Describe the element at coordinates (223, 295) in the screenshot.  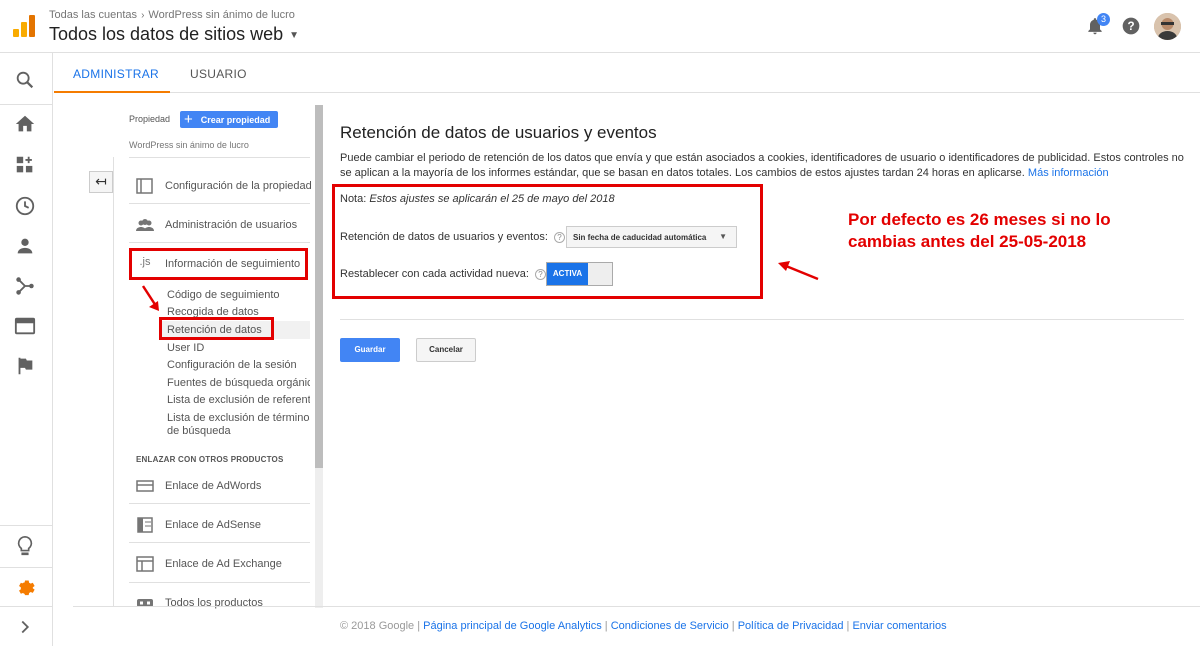
I see `subitem-tracking-code: Código de seguimiento` at that location.